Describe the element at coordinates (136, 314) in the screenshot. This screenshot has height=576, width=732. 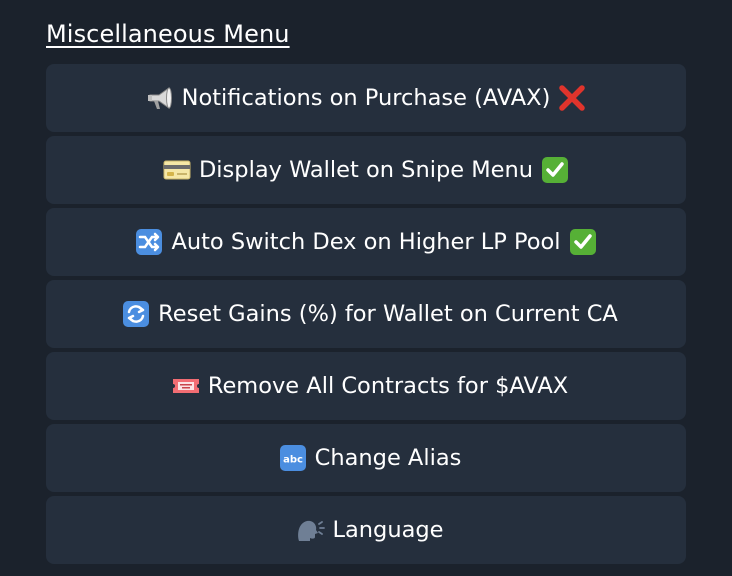
I see `refresh-icon` at that location.